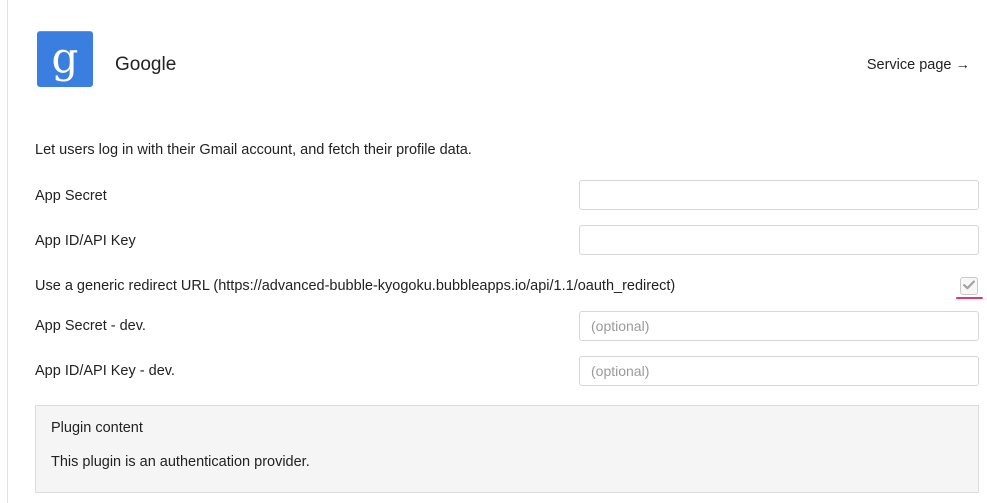 The height and width of the screenshot is (503, 987). Describe the element at coordinates (969, 298) in the screenshot. I see `checkbox-highlight-underline` at that location.